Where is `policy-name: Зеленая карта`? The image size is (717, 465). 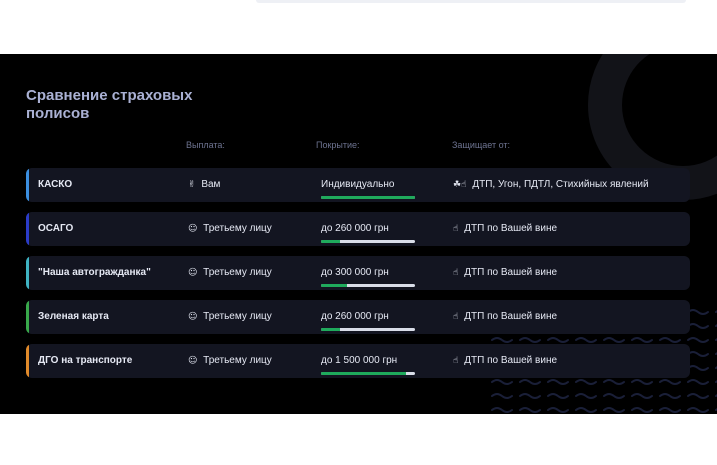 policy-name: Зеленая карта is located at coordinates (73, 316).